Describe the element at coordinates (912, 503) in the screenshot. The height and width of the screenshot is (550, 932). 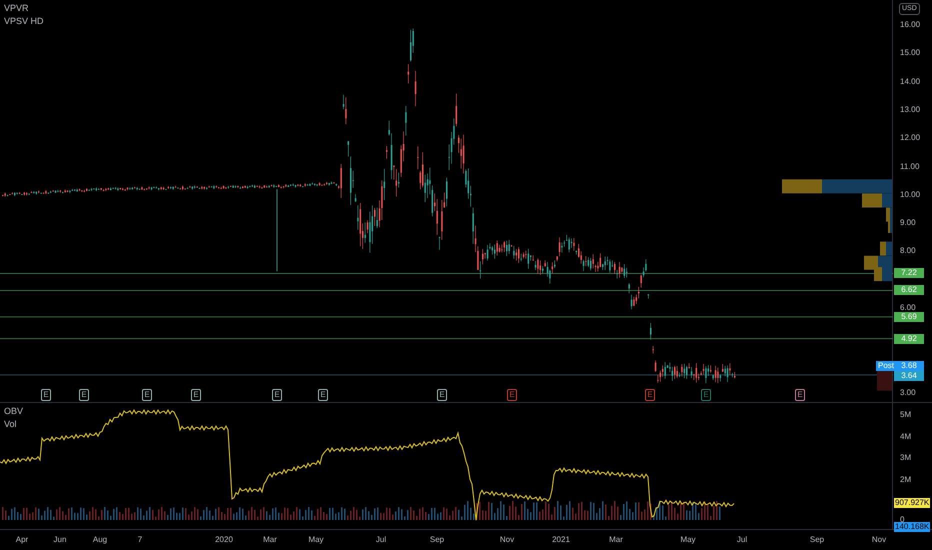
I see `value-label: 907.927K` at that location.